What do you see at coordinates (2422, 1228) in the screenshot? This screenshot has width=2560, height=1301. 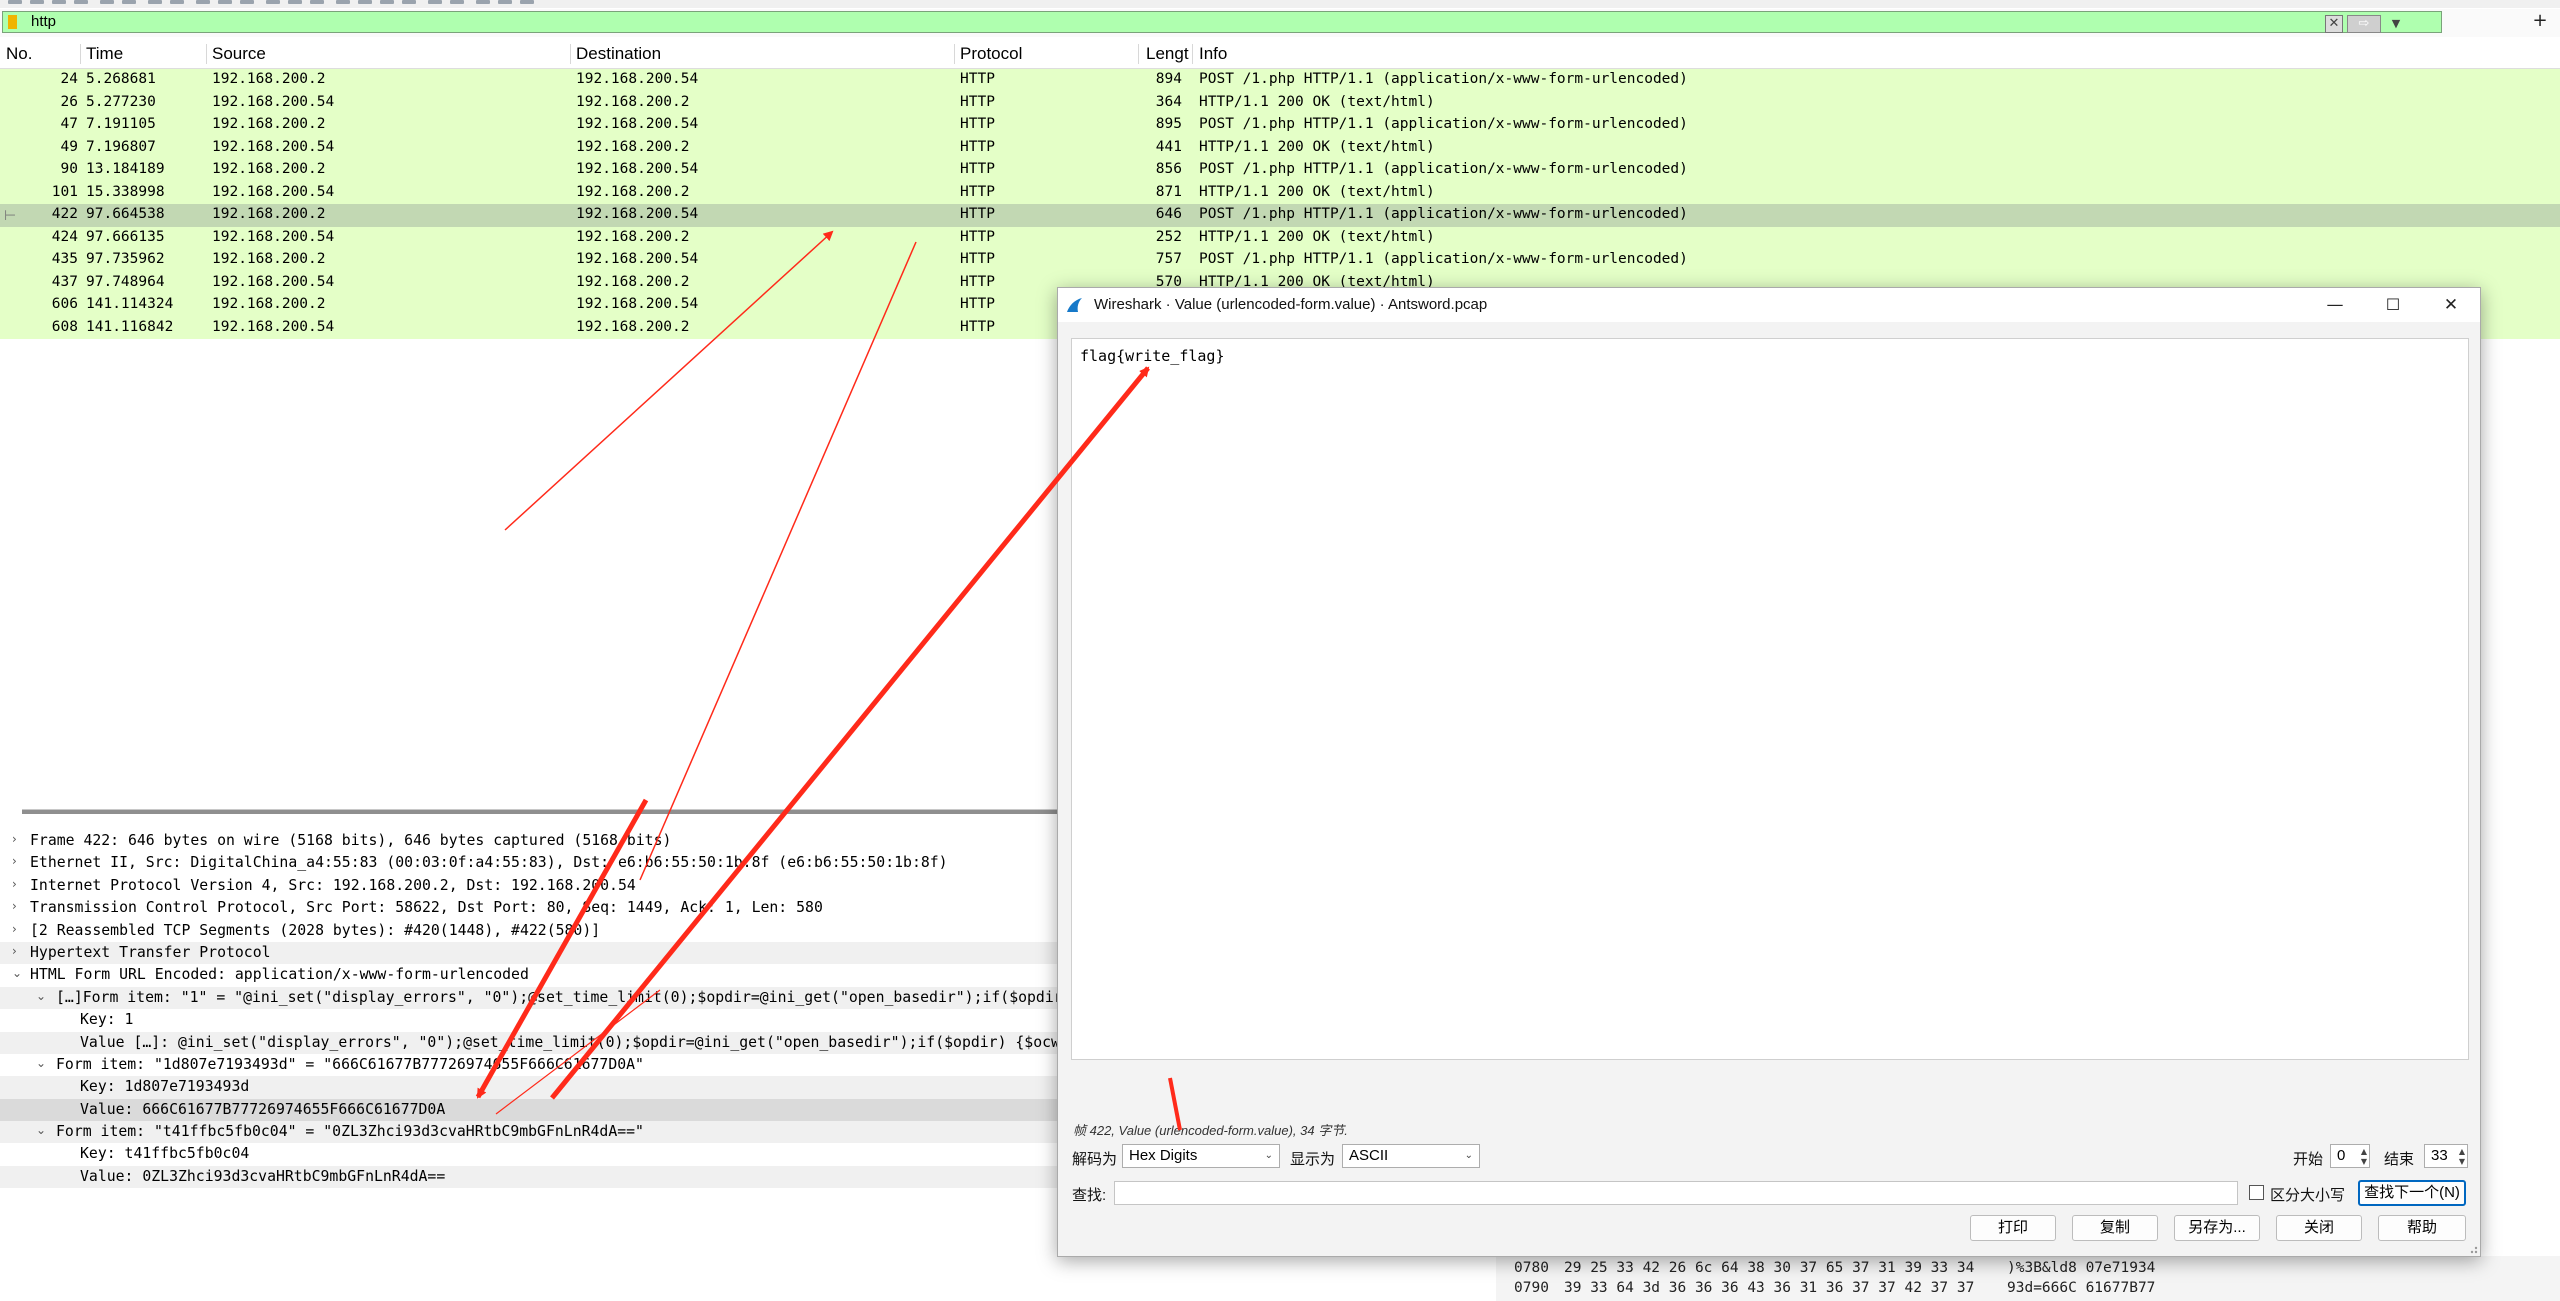 I see `help-button: 帮助` at bounding box center [2422, 1228].